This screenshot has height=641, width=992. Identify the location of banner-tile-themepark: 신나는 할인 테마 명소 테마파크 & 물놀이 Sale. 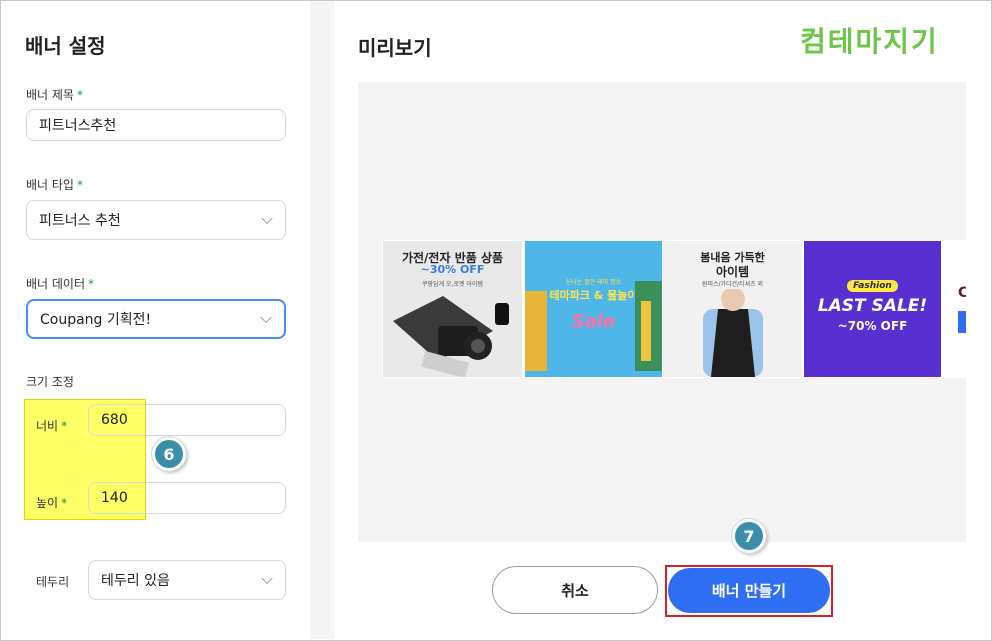
(593, 309).